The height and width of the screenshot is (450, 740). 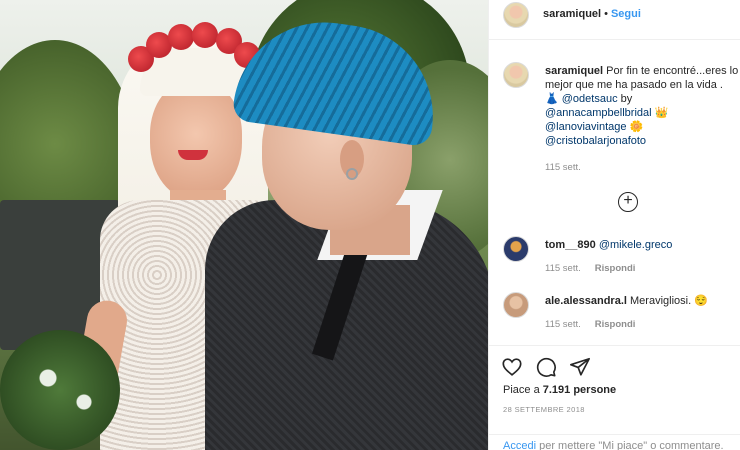 What do you see at coordinates (196, 140) in the screenshot?
I see `bride-face` at bounding box center [196, 140].